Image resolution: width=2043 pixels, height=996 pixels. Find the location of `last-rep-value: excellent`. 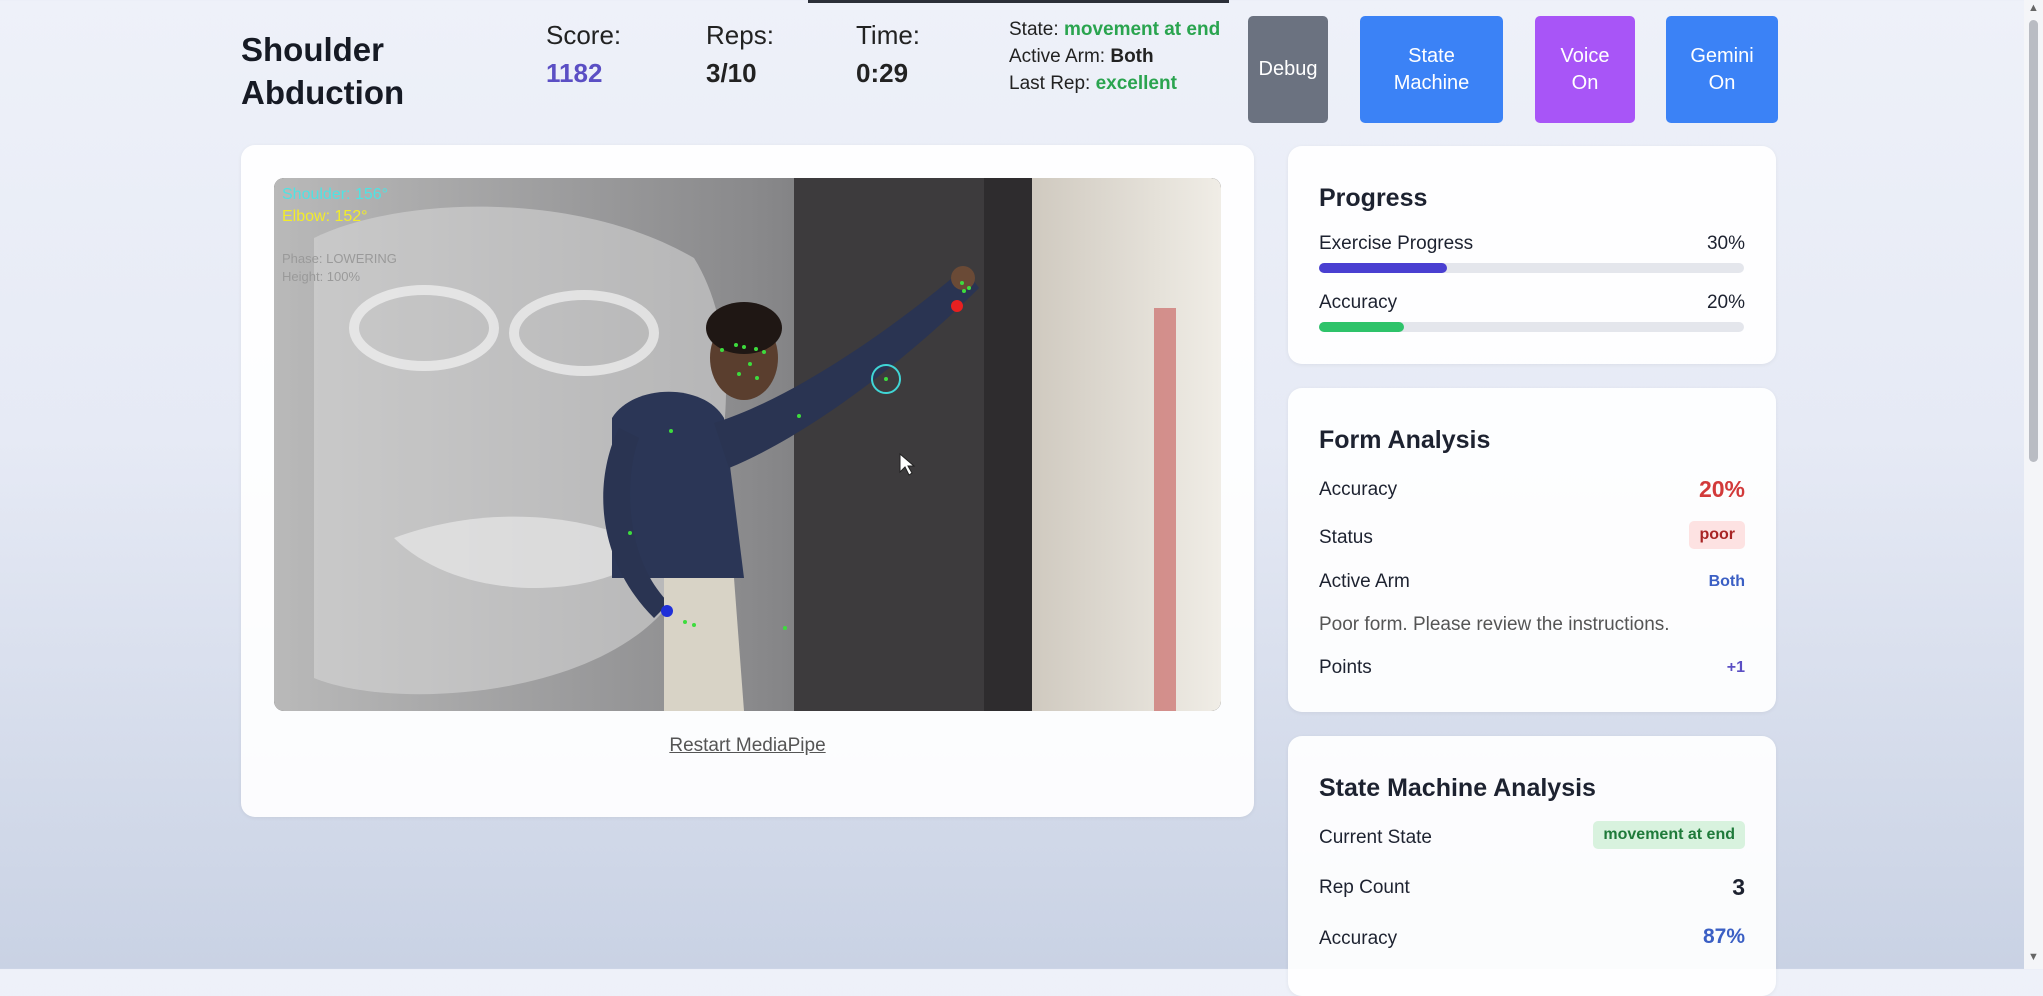

last-rep-value: excellent is located at coordinates (1136, 83).